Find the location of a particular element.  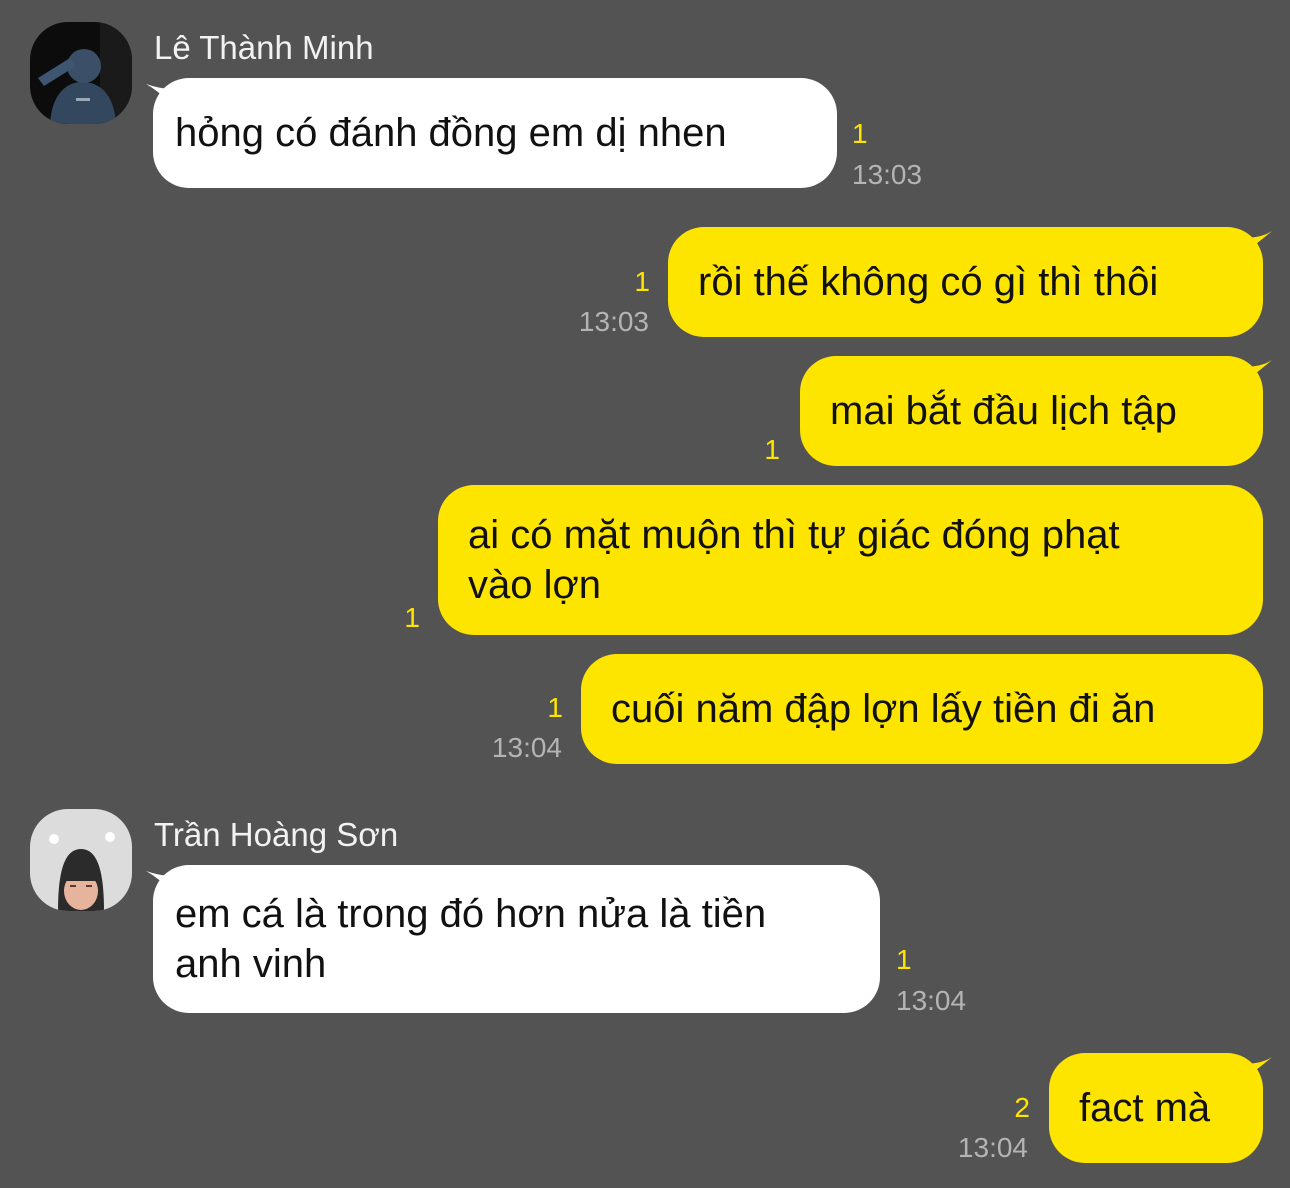

sender-name: Trần Hoàng Sơn is located at coordinates (276, 834).